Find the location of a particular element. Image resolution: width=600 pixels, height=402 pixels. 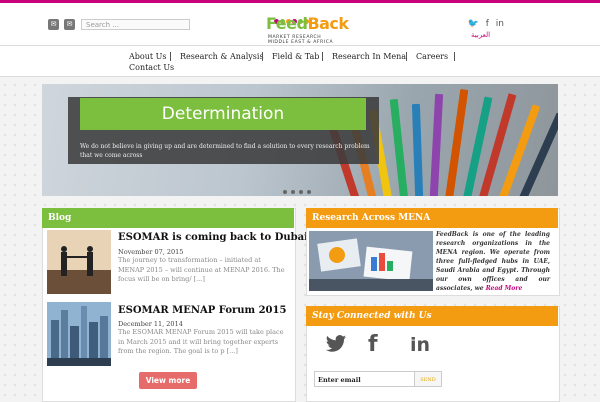

slider-pagination is located at coordinates (299, 188).